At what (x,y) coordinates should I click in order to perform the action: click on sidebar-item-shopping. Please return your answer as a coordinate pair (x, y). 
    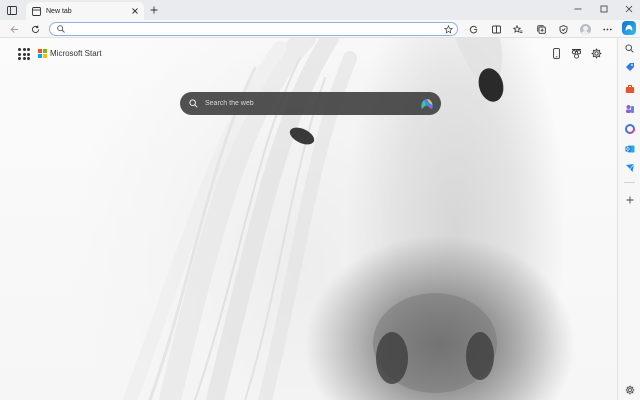
    Looking at the image, I should click on (629, 66).